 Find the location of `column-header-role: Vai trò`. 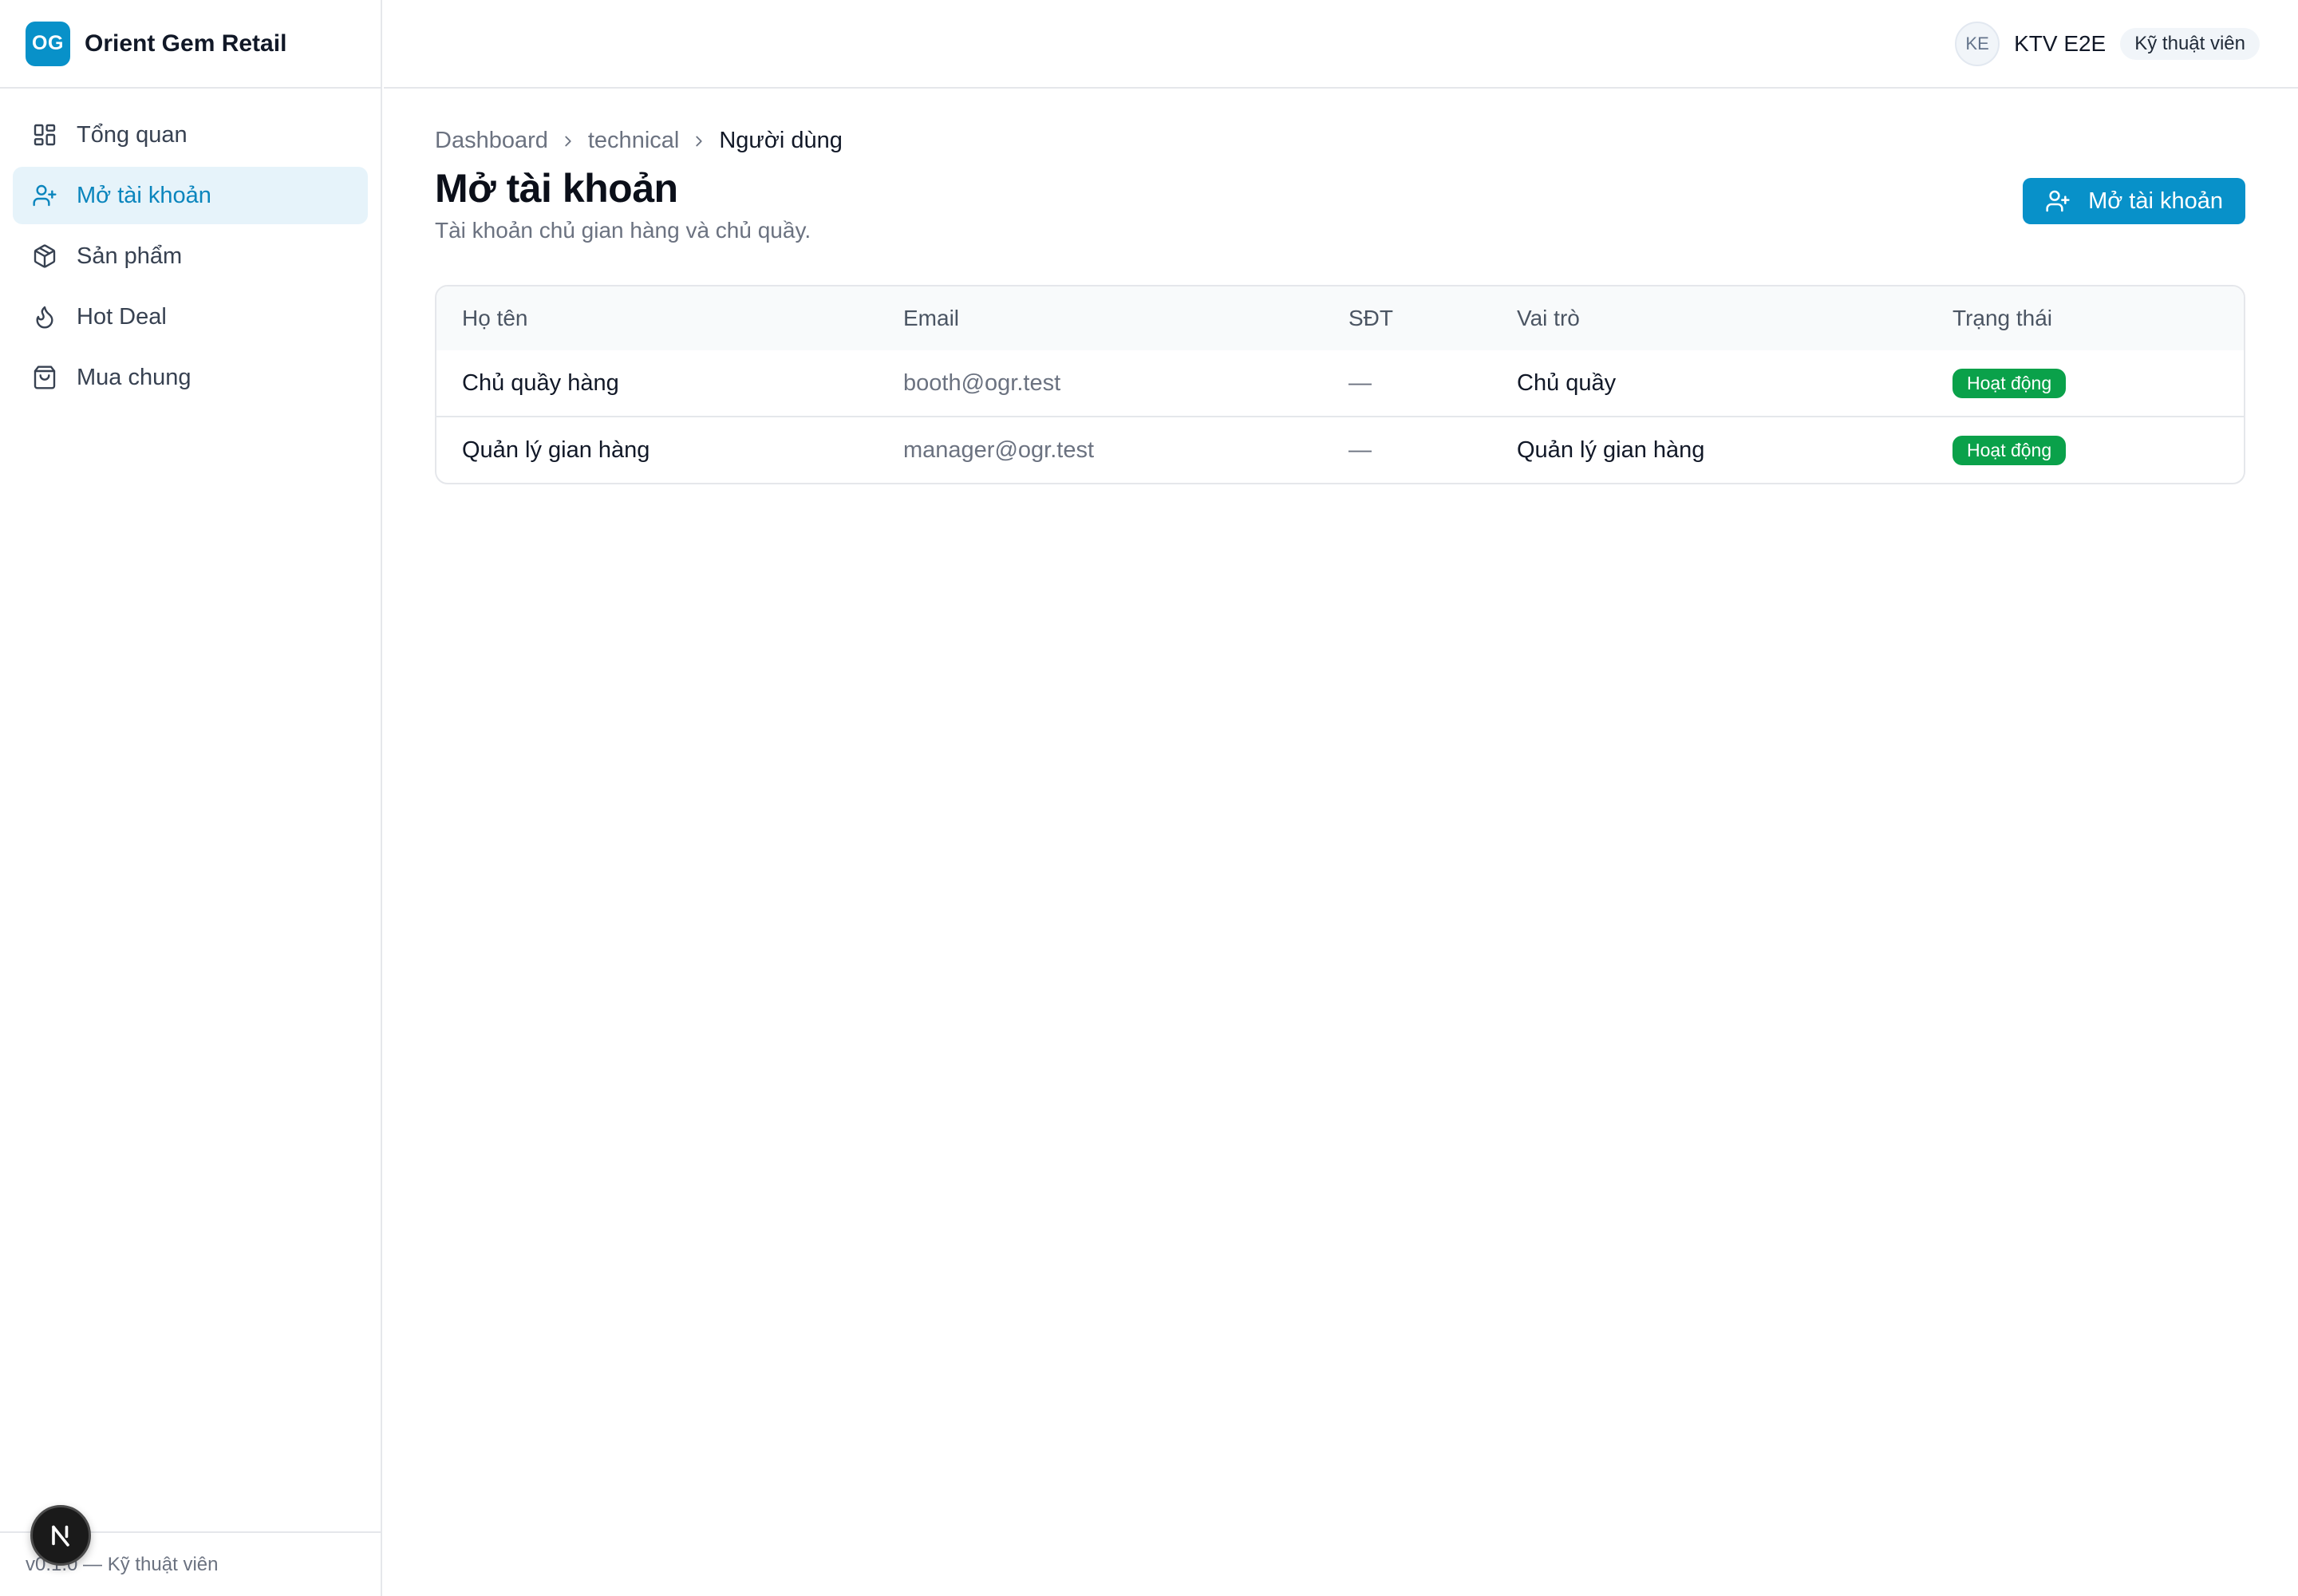

column-header-role: Vai trò is located at coordinates (1709, 318).